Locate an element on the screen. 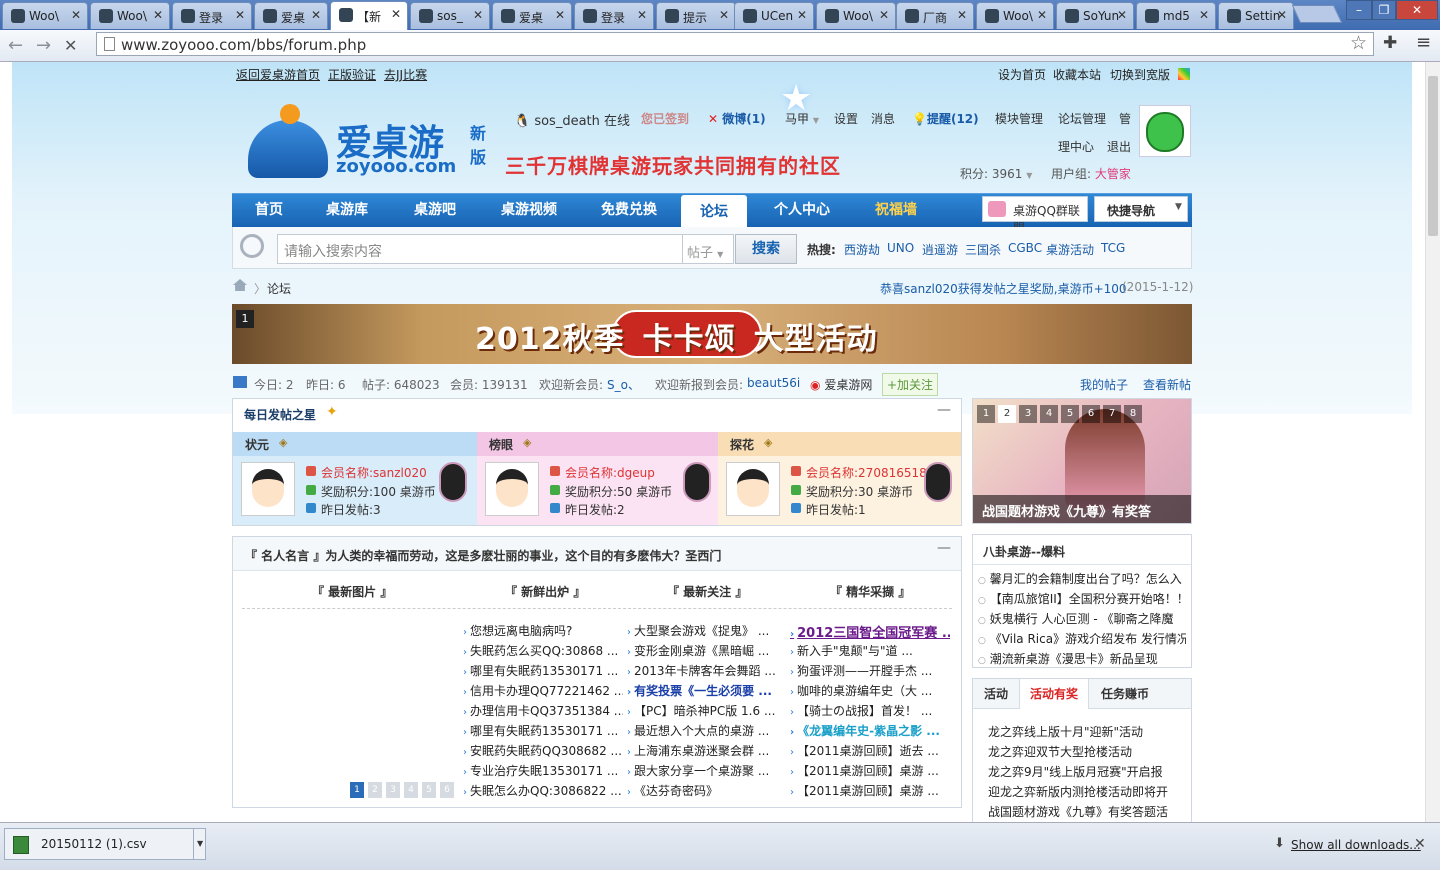 The height and width of the screenshot is (870, 1440). activity-tab: 活动 is located at coordinates (996, 694).